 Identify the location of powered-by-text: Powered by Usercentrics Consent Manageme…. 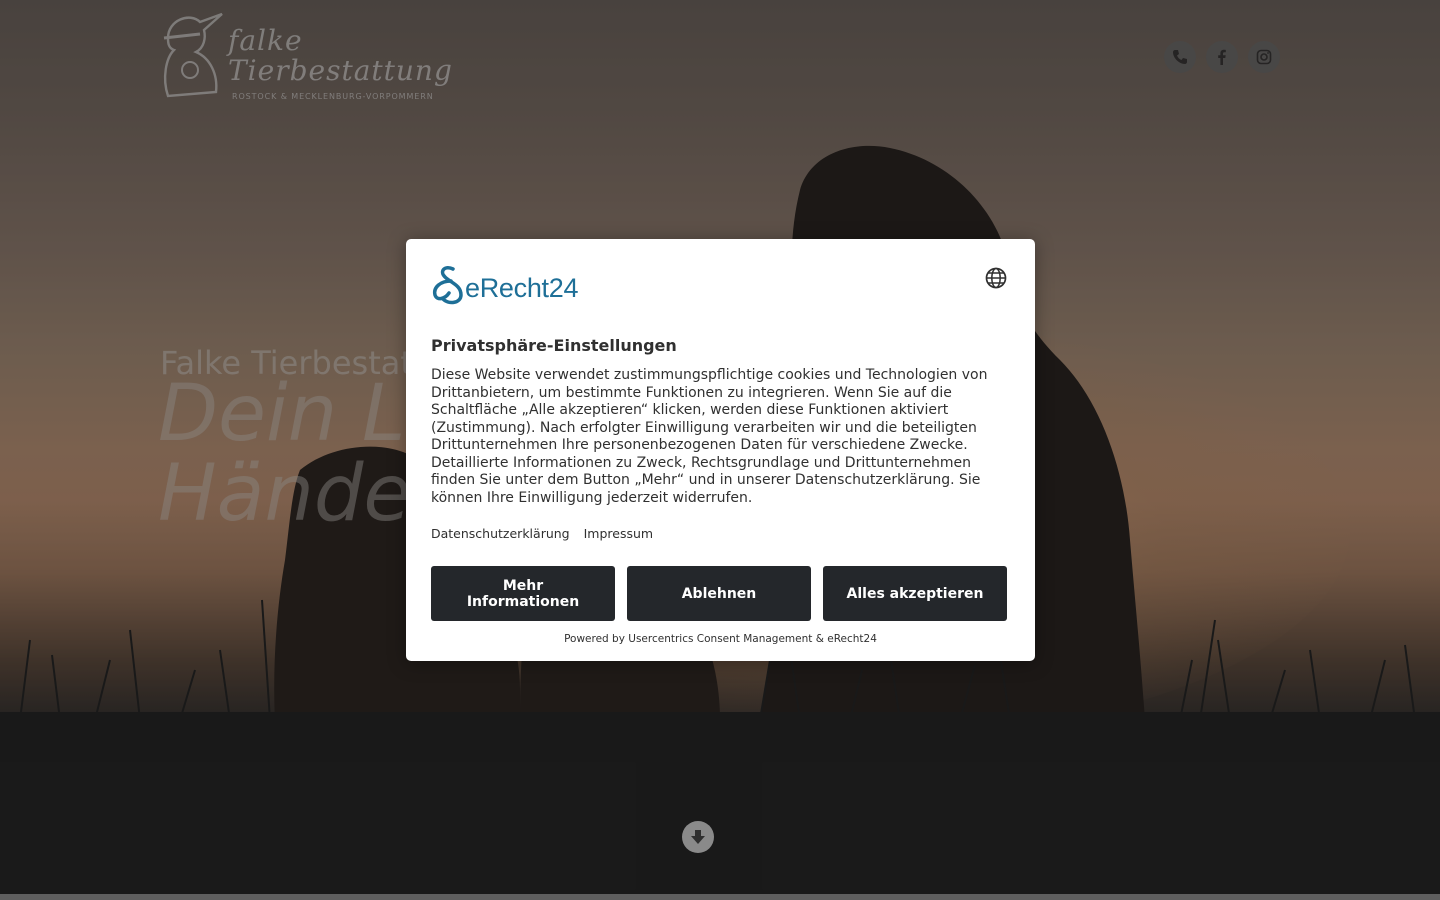
(720, 639).